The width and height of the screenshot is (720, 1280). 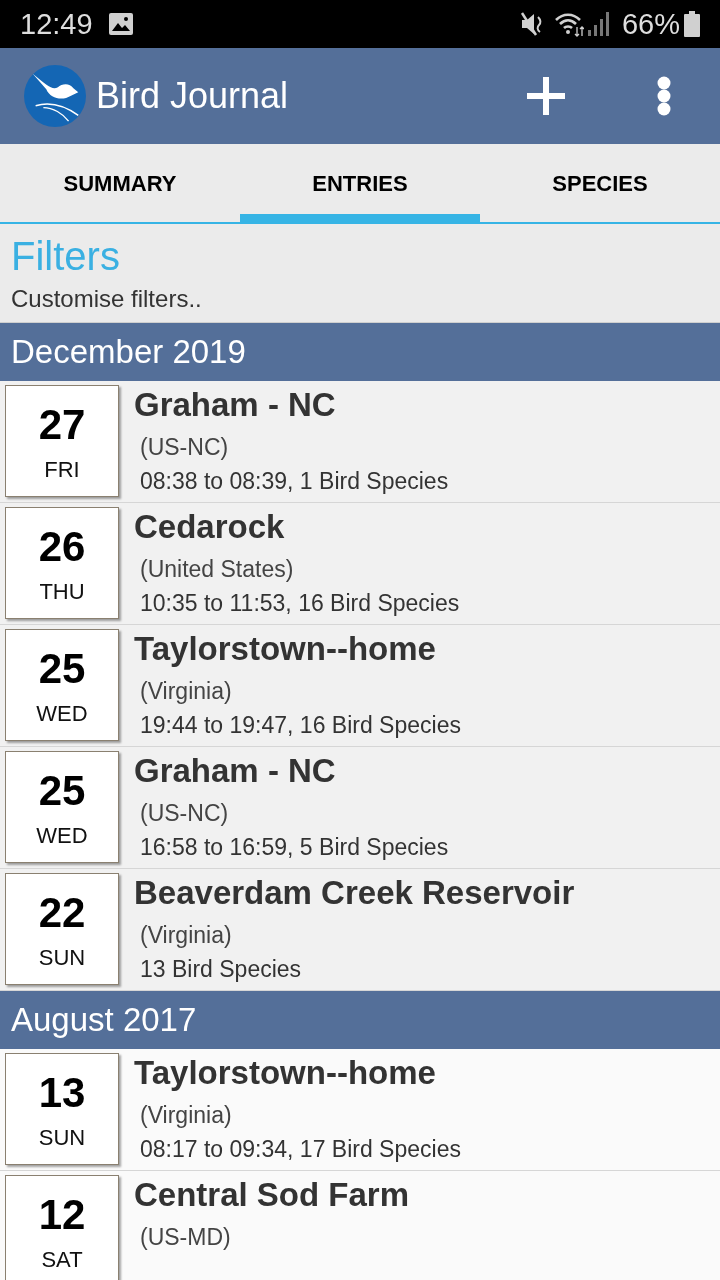 What do you see at coordinates (650, 24) in the screenshot?
I see `battery-percent: 66%` at bounding box center [650, 24].